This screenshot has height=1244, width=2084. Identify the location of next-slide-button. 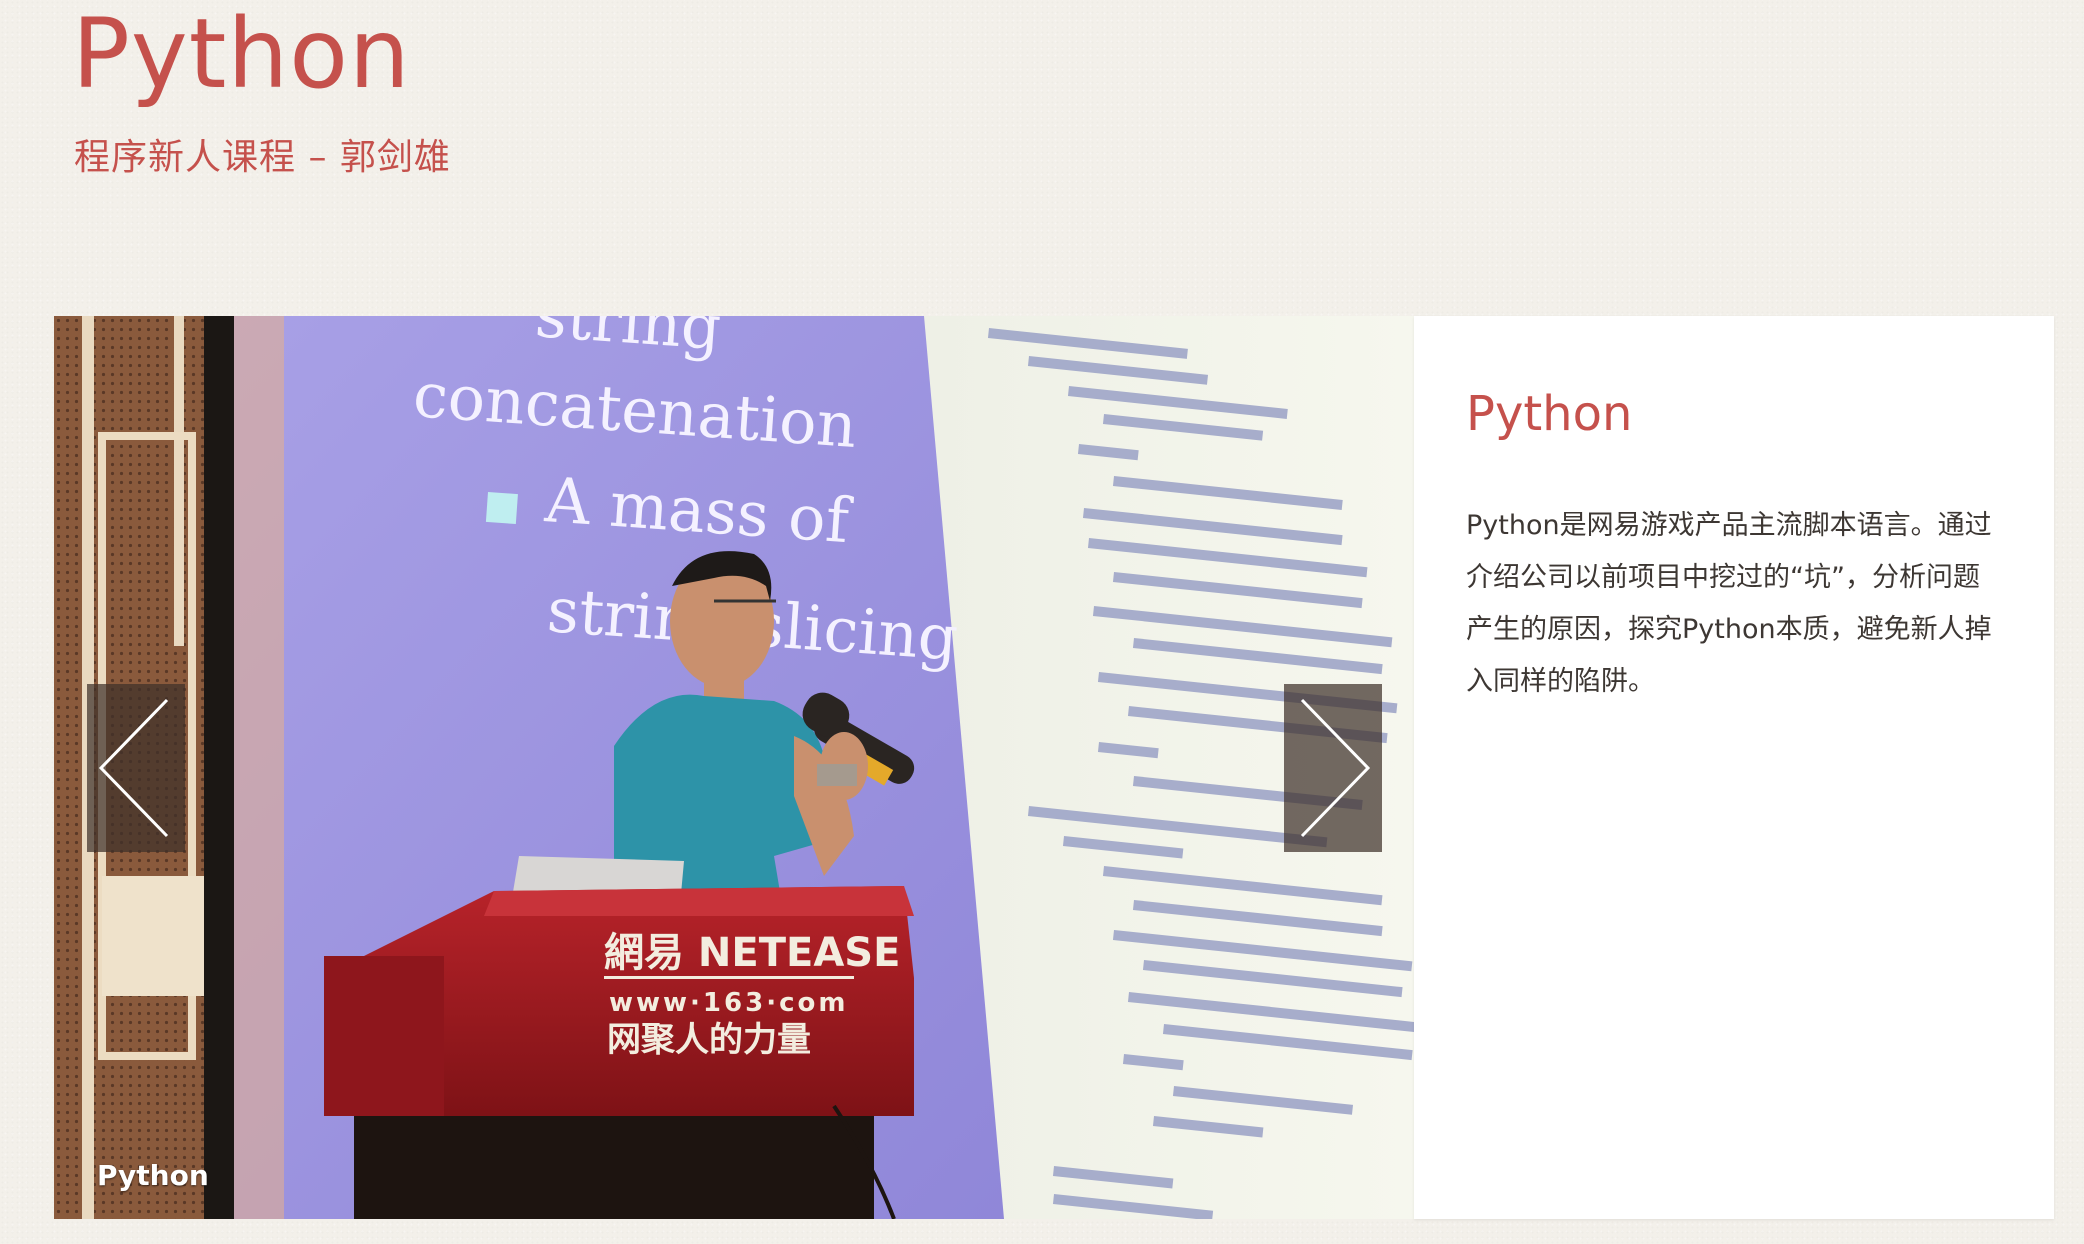
(1333, 768).